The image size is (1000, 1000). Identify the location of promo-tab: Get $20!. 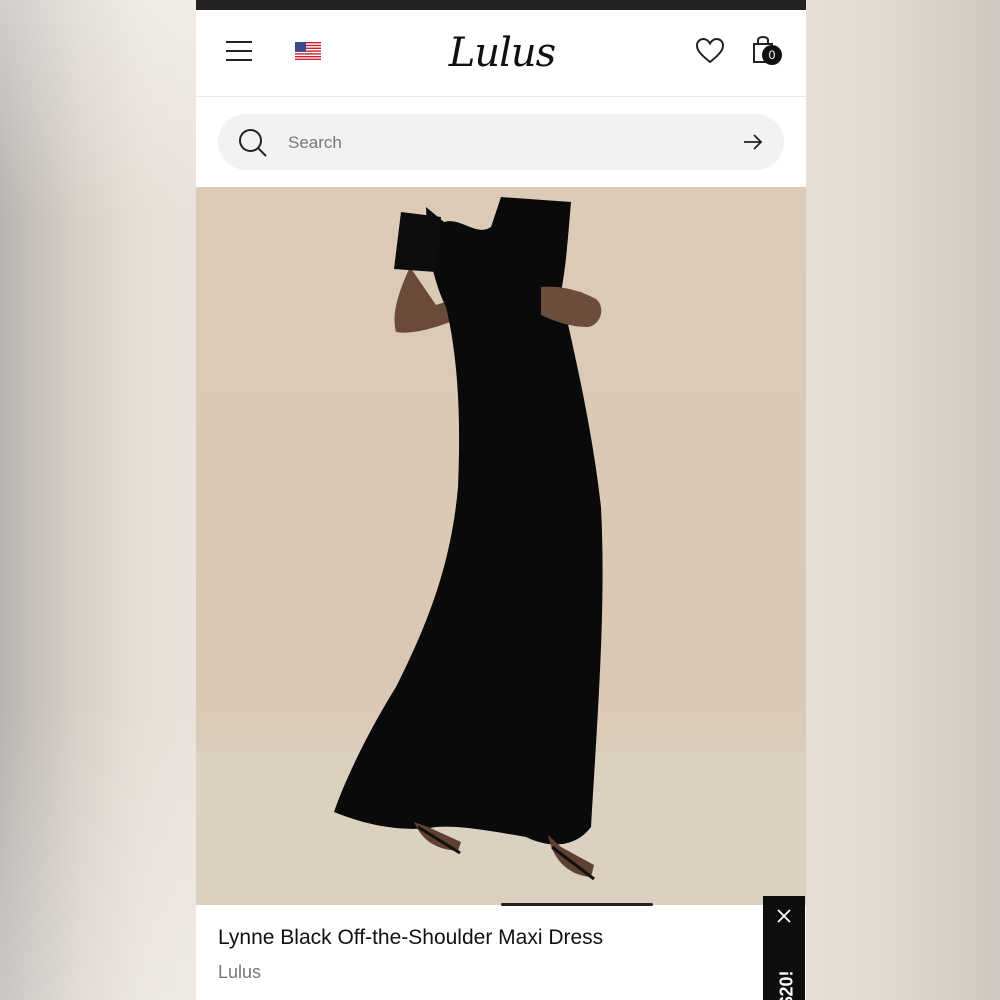
(784, 948).